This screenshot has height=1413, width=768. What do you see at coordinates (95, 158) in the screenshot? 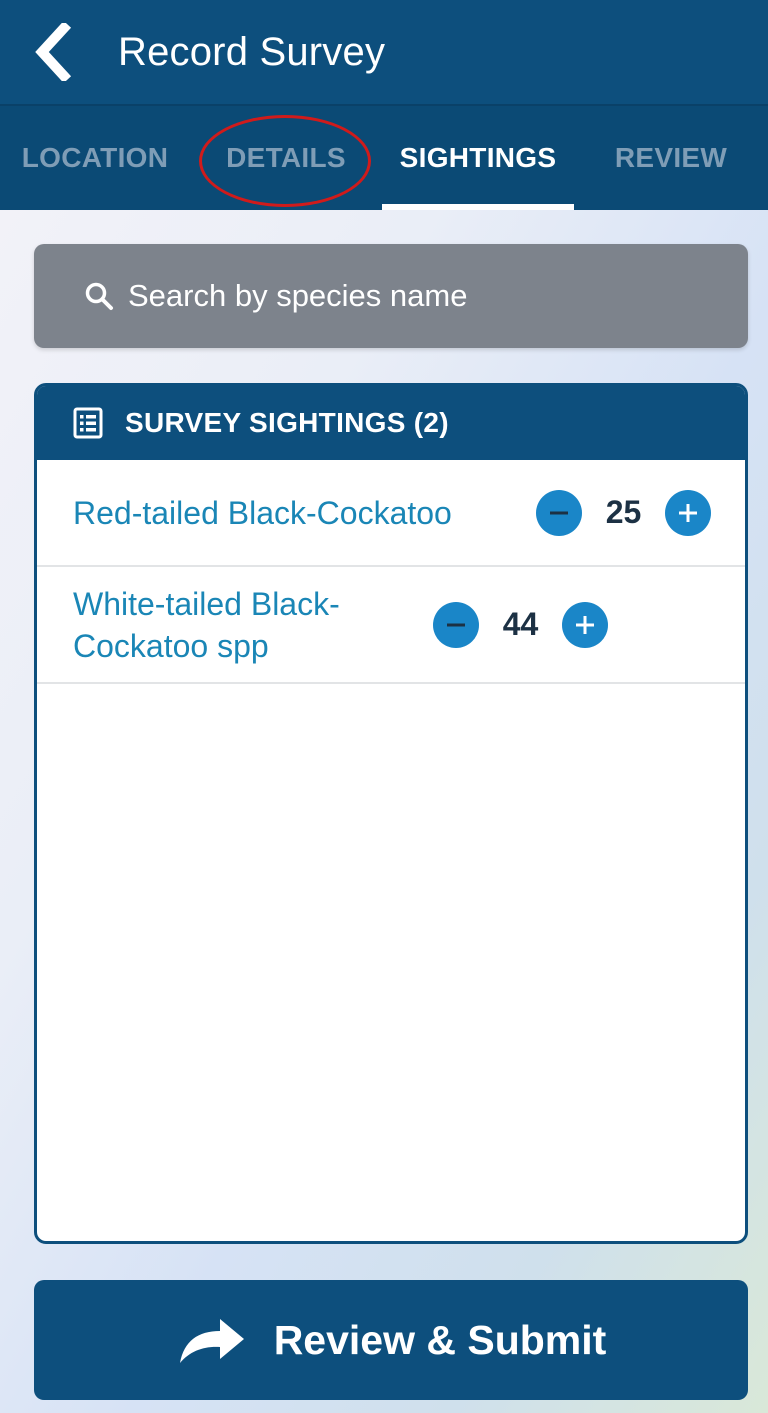
I see `tab-location: LOCATION` at bounding box center [95, 158].